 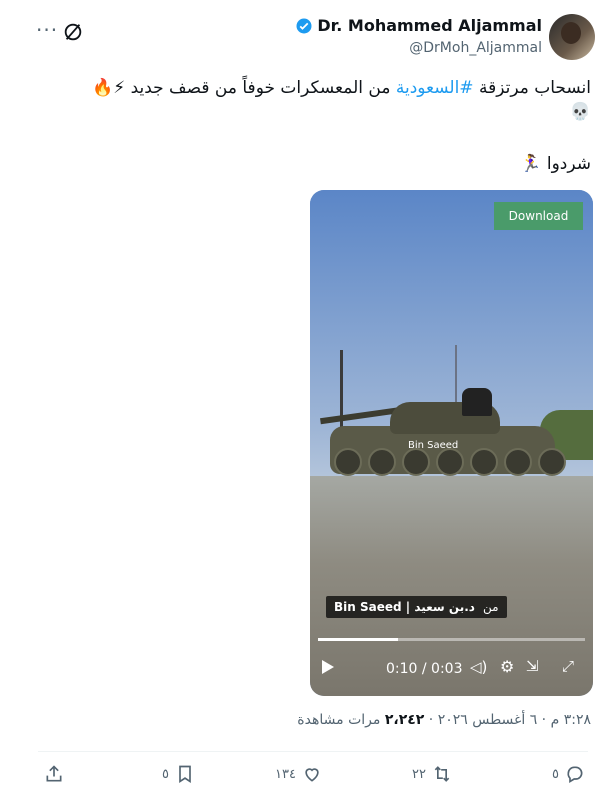 I want to click on tweet-text-part: من المعسكرات خوفاً من قصف جديد ⚡🔥, so click(x=244, y=88).